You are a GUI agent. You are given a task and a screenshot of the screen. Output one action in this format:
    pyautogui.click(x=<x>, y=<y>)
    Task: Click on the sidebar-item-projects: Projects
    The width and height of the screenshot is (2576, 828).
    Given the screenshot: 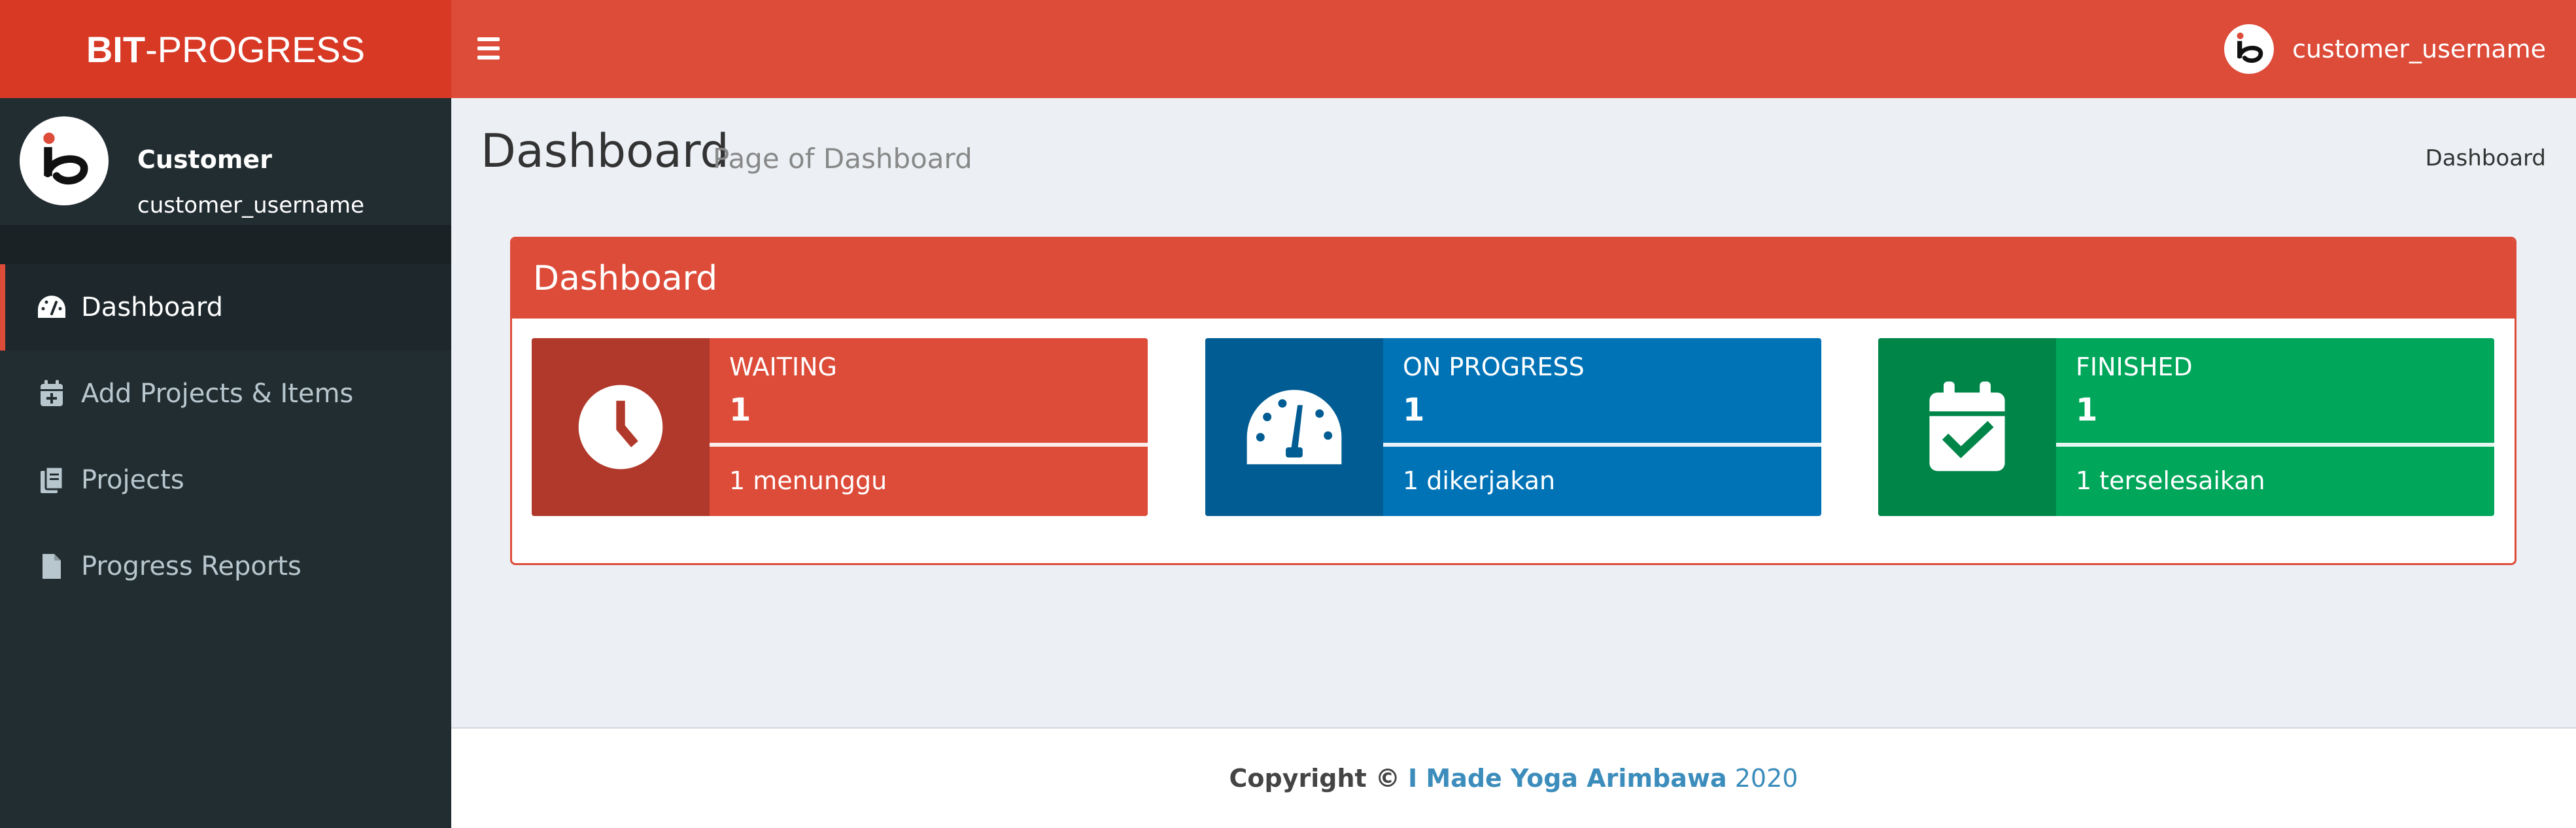 What is the action you would take?
    pyautogui.click(x=226, y=480)
    